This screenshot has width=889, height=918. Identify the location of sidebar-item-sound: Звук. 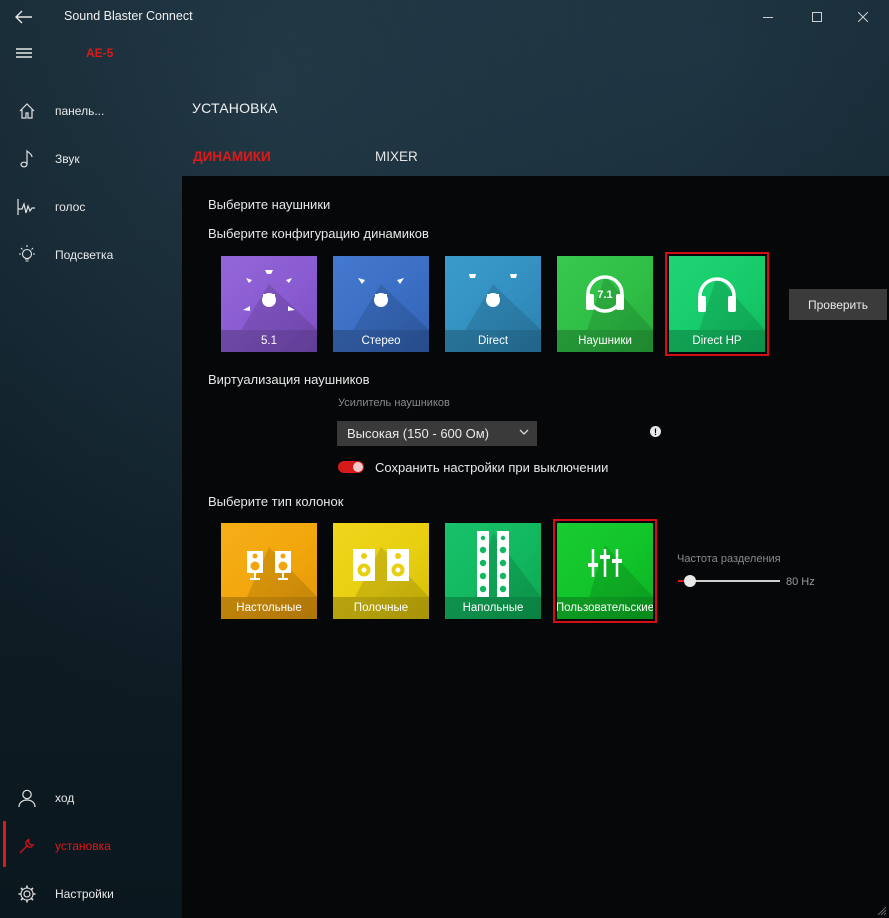
(91, 159).